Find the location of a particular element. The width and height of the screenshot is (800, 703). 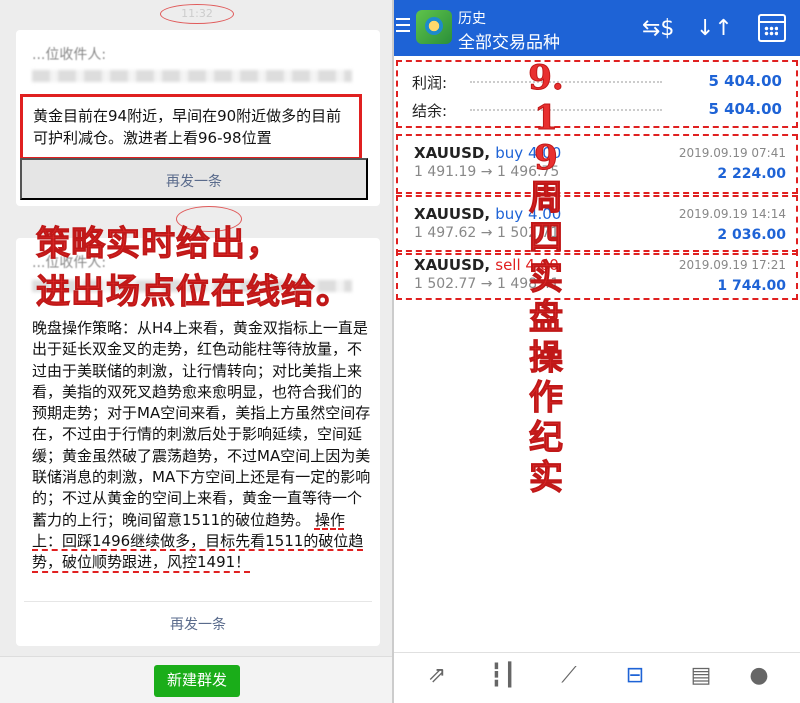

trade-arrows-icon: ⇗ is located at coordinates (437, 678).